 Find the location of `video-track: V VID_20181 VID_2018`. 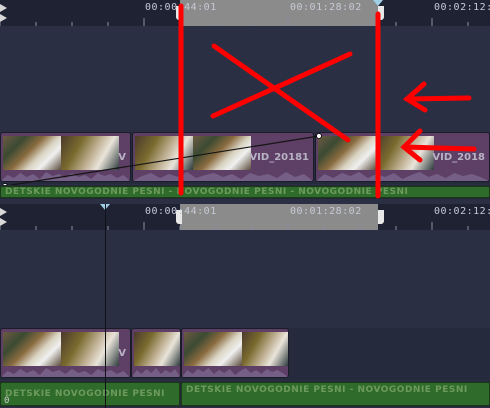

video-track: V VID_20181 VID_2018 is located at coordinates (245, 160).